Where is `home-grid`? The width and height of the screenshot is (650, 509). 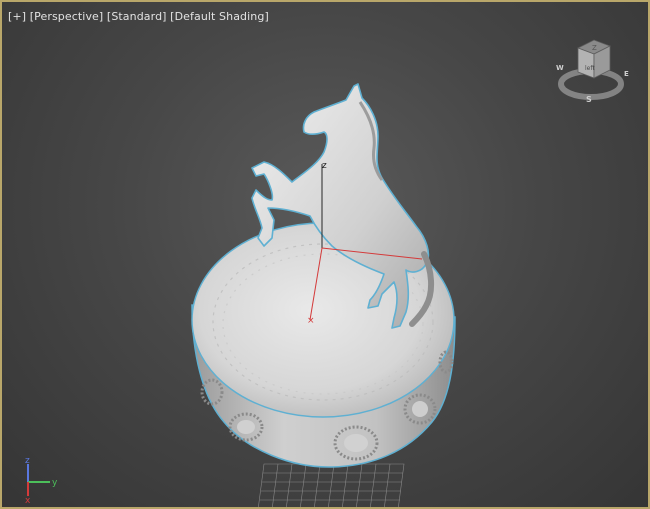
home-grid is located at coordinates (331, 485).